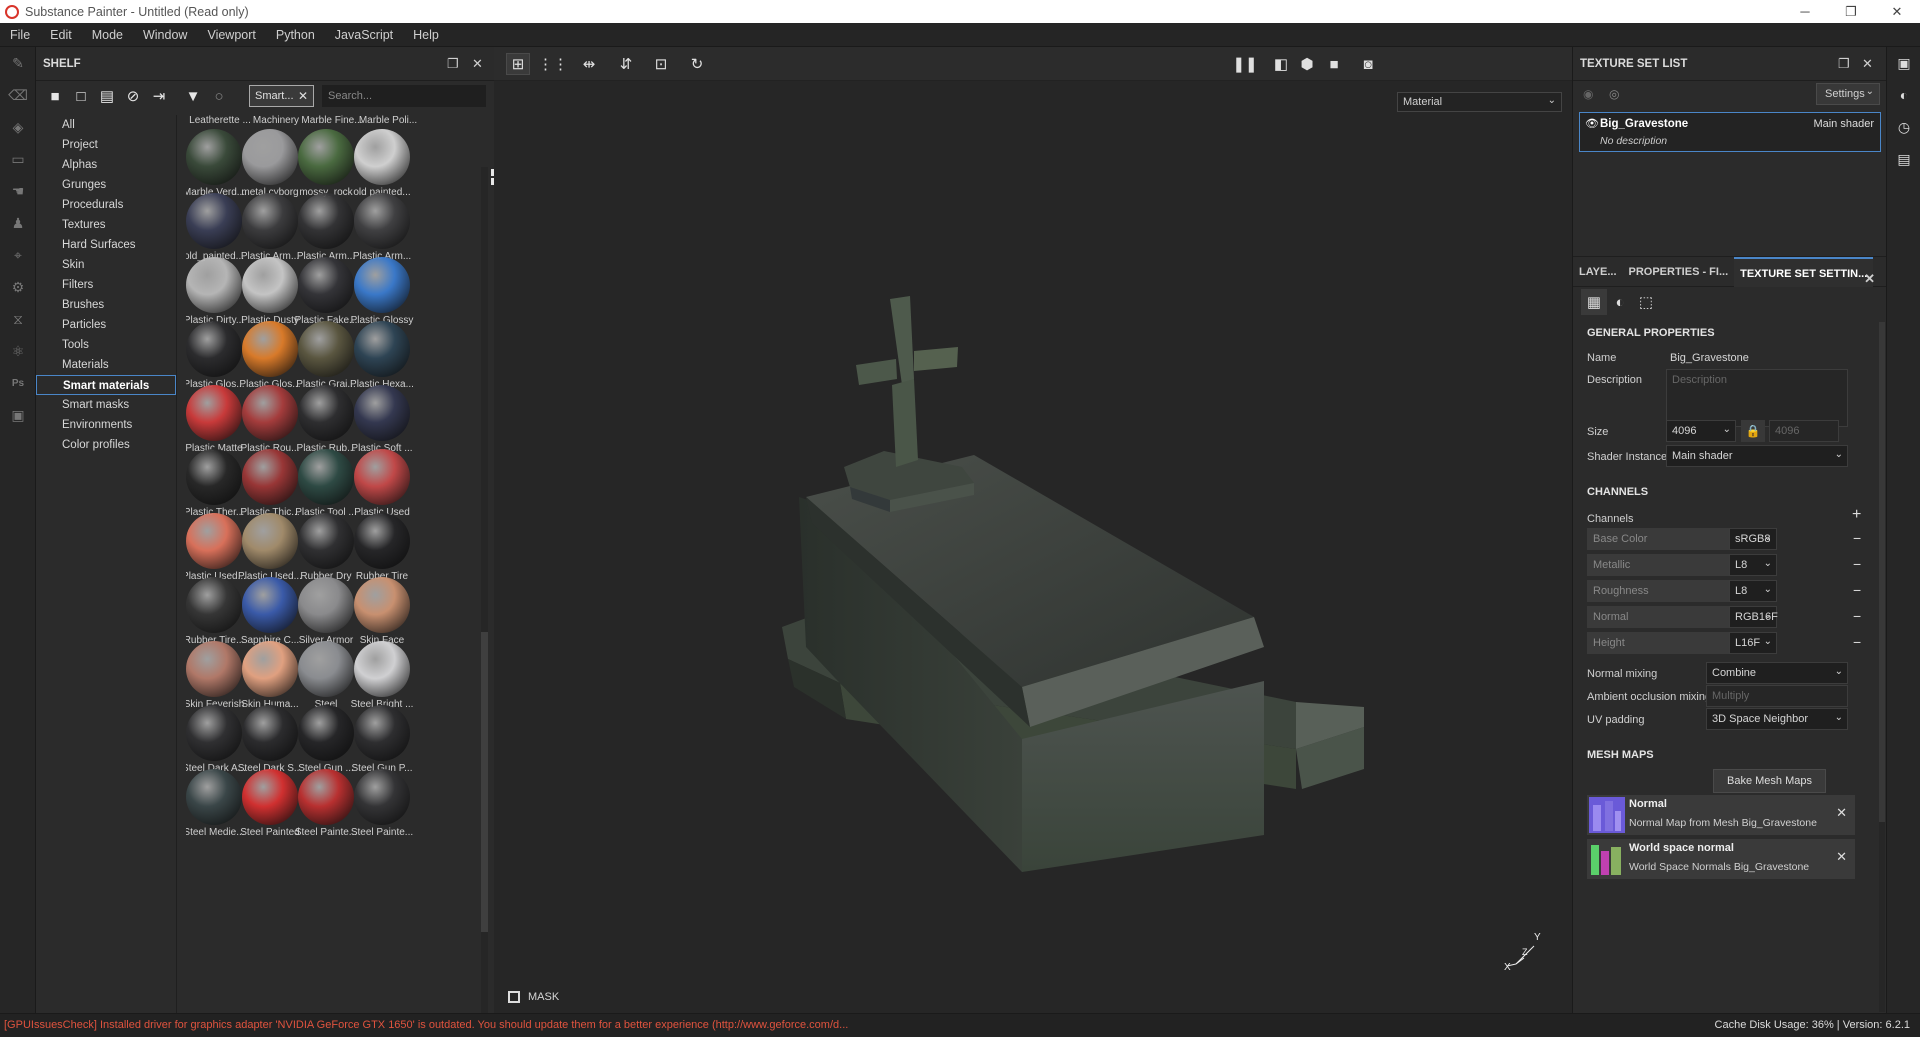 This screenshot has height=1037, width=1920. What do you see at coordinates (1244, 64) in the screenshot?
I see `pause-icon: ❚❚` at bounding box center [1244, 64].